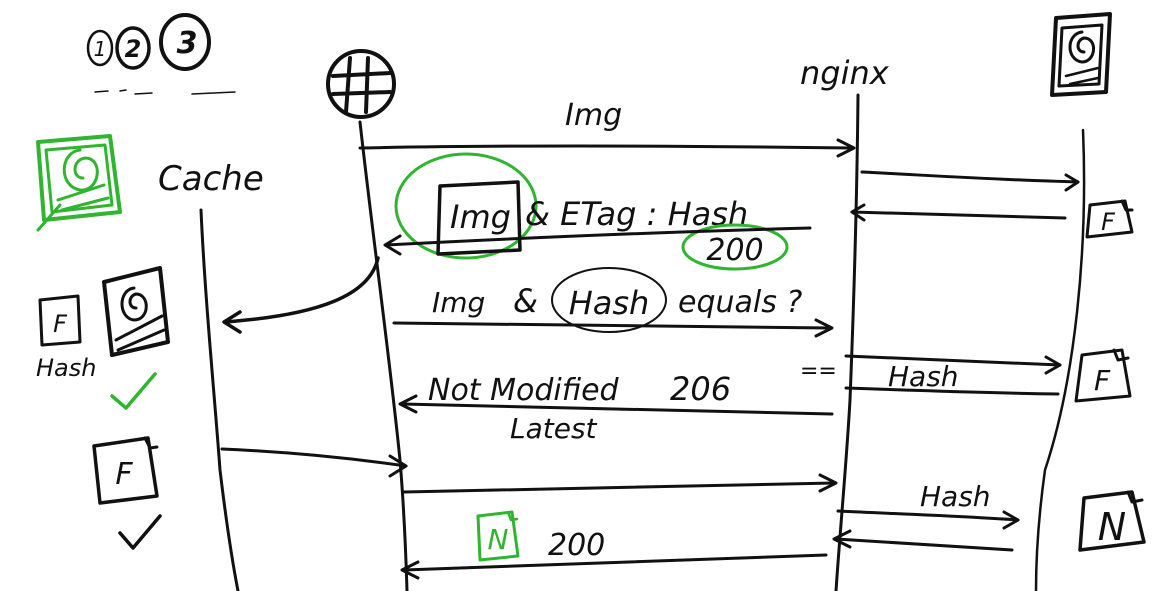 This screenshot has width=1166, height=591. What do you see at coordinates (524, 390) in the screenshot?
I see `not-modified-label: Not Modified` at bounding box center [524, 390].